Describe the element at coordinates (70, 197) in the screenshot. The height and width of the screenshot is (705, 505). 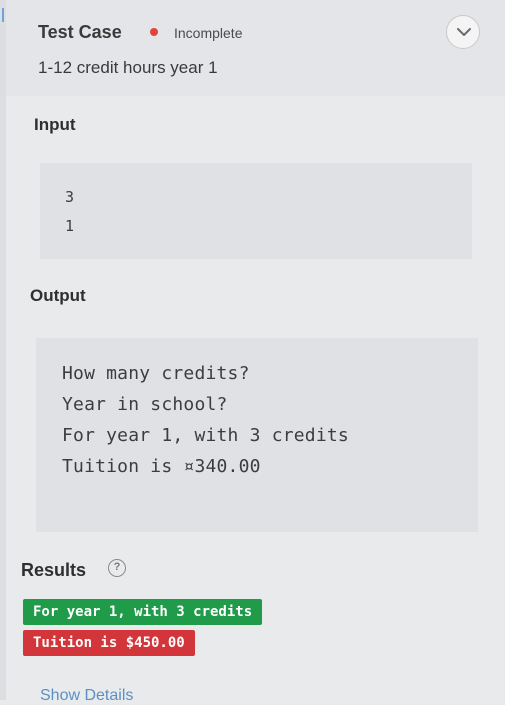
I see `input-line: 3` at that location.